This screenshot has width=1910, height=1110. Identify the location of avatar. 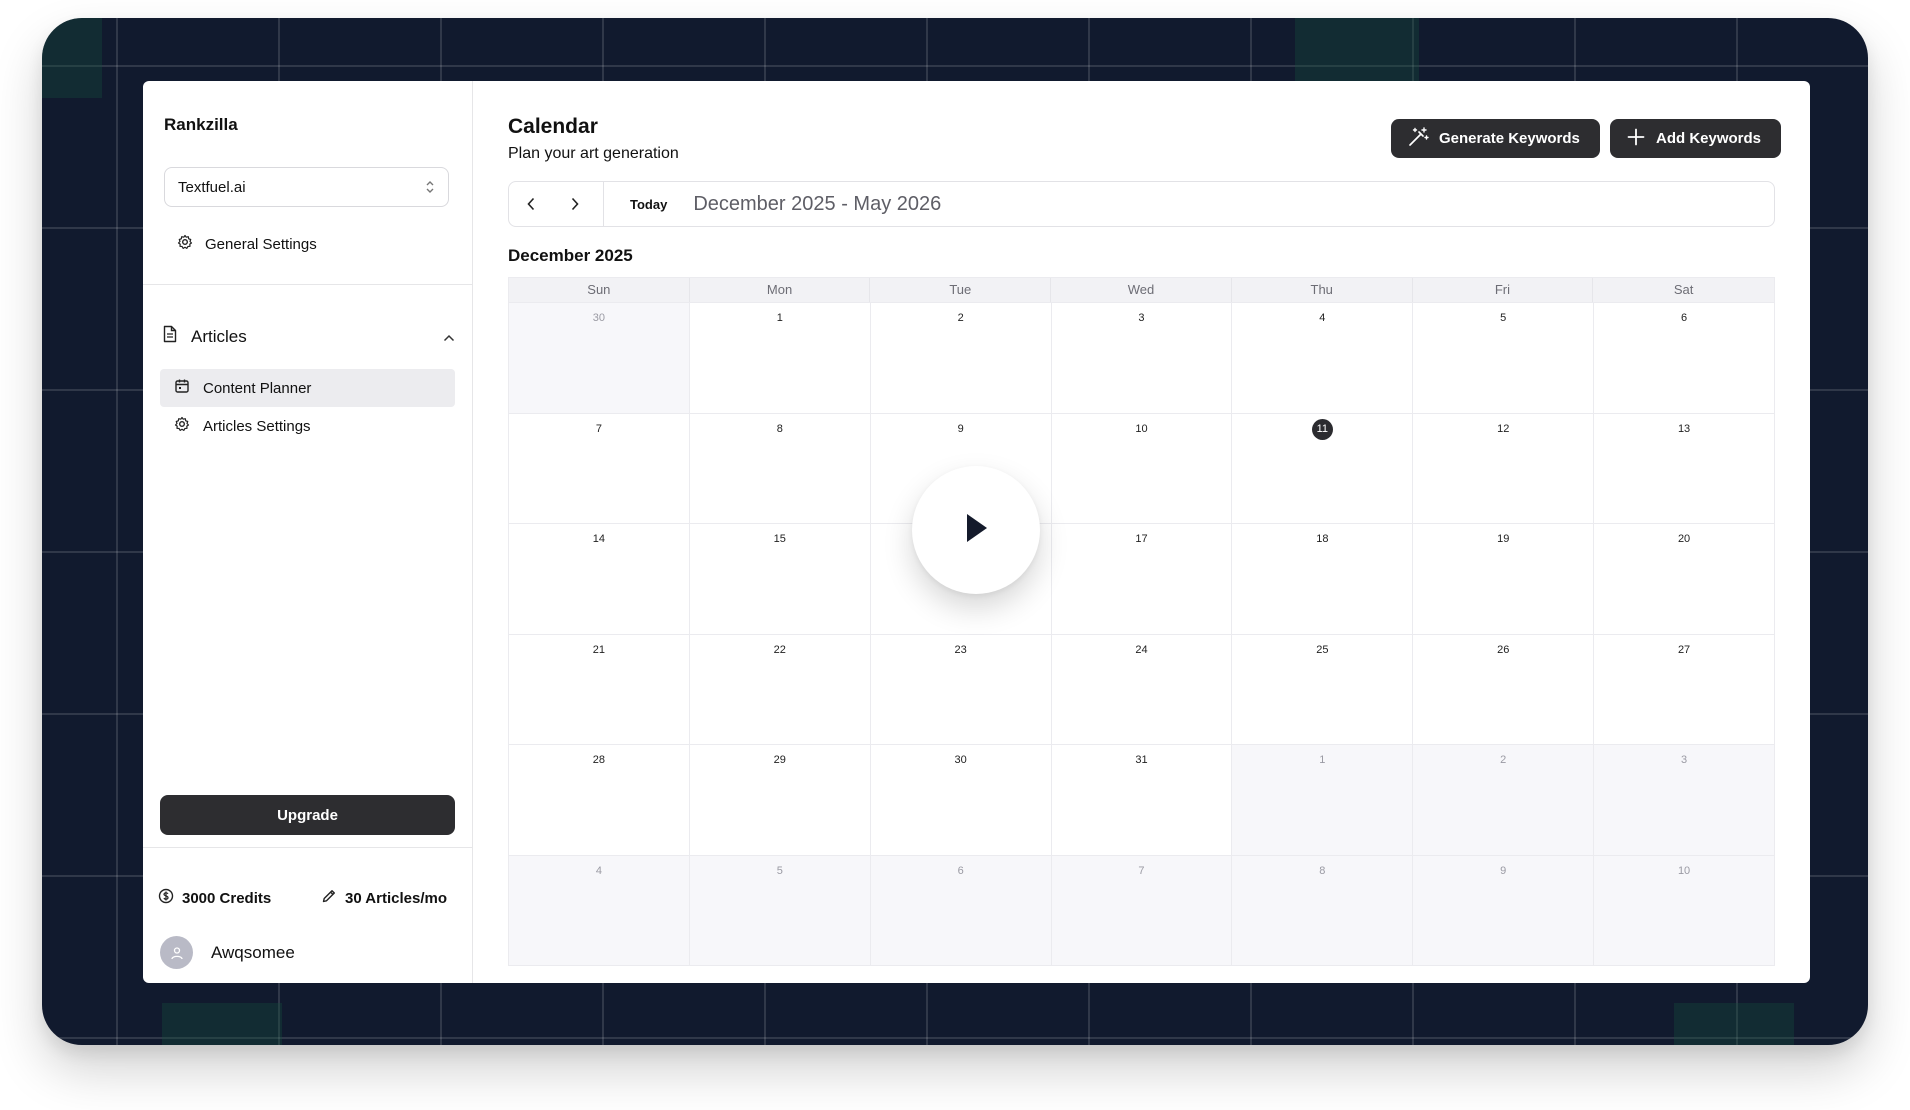
(176, 952).